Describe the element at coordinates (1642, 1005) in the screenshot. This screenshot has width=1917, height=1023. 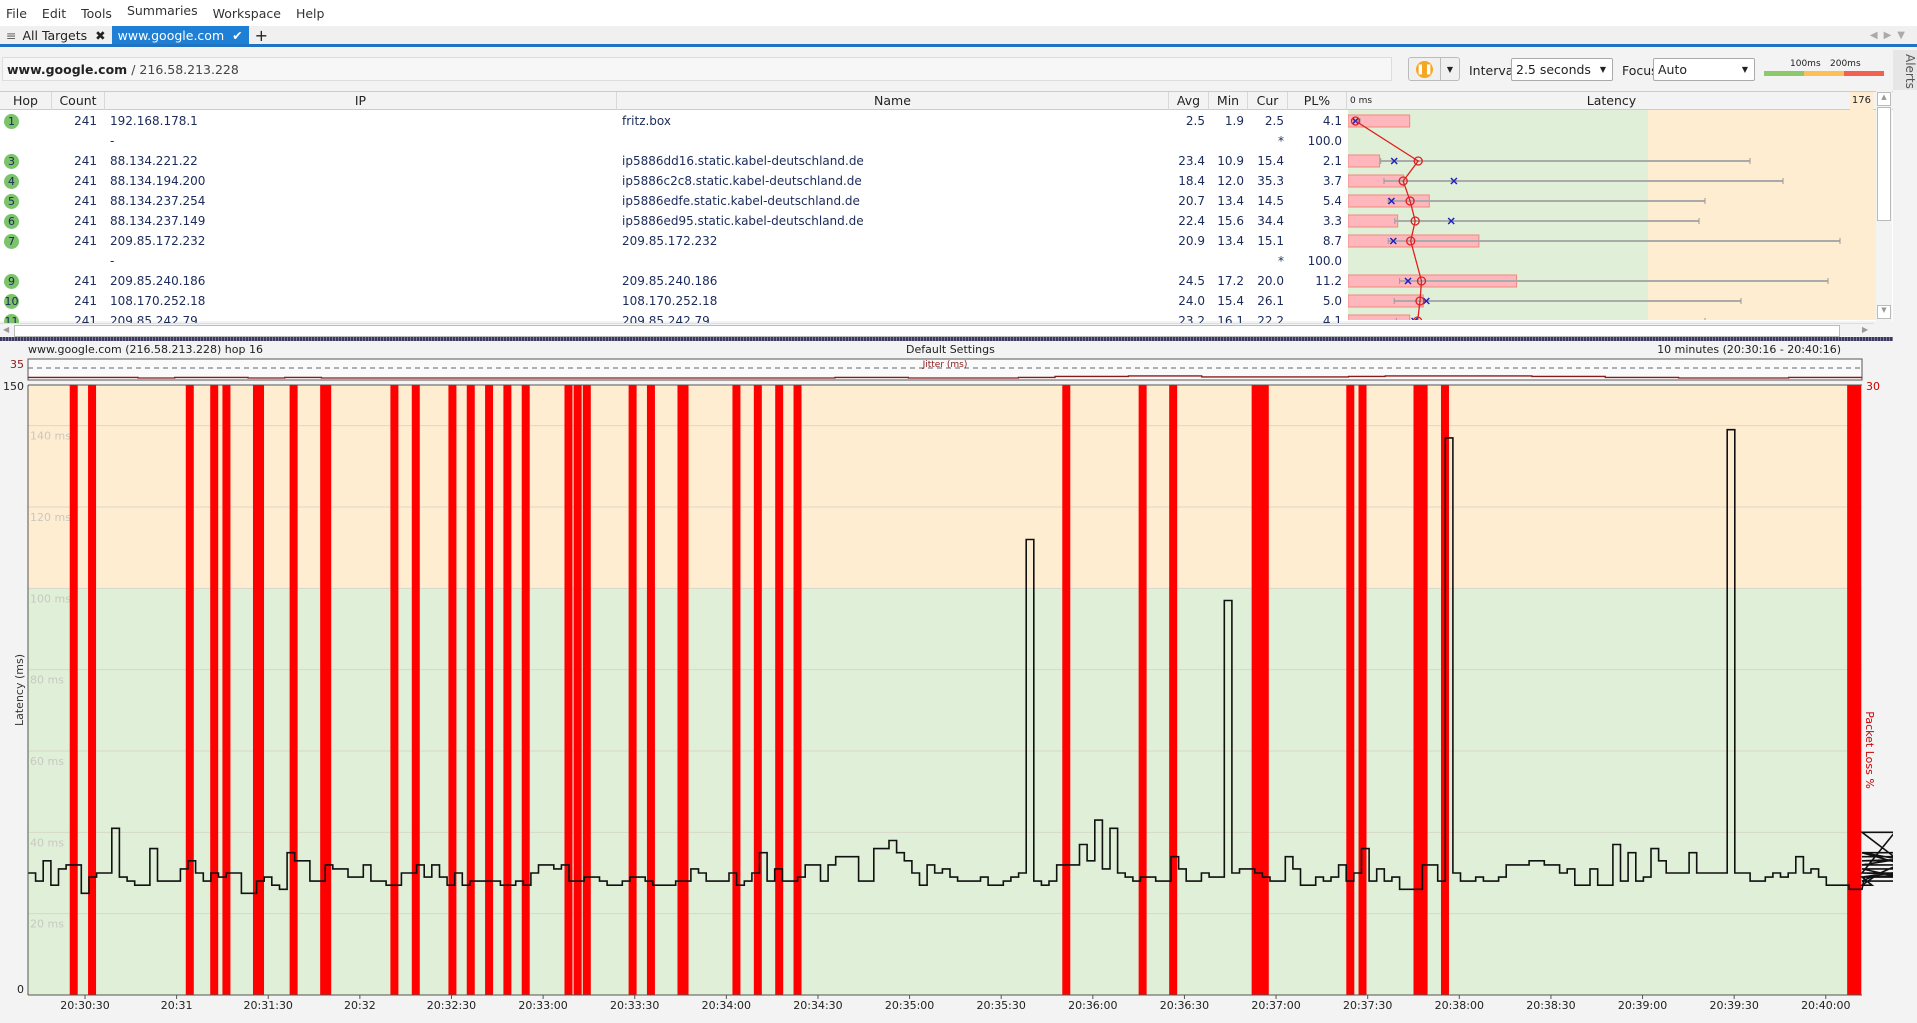
I see `x-tick-label: 20:39:00` at that location.